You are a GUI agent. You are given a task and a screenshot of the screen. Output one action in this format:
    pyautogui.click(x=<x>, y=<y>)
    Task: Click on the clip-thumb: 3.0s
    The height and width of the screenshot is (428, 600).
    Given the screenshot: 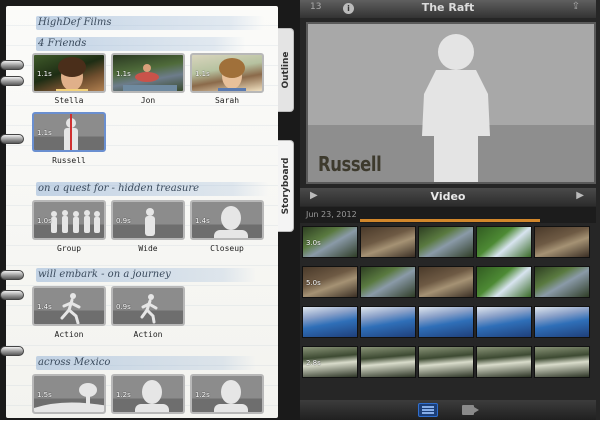 What is the action you would take?
    pyautogui.click(x=330, y=242)
    